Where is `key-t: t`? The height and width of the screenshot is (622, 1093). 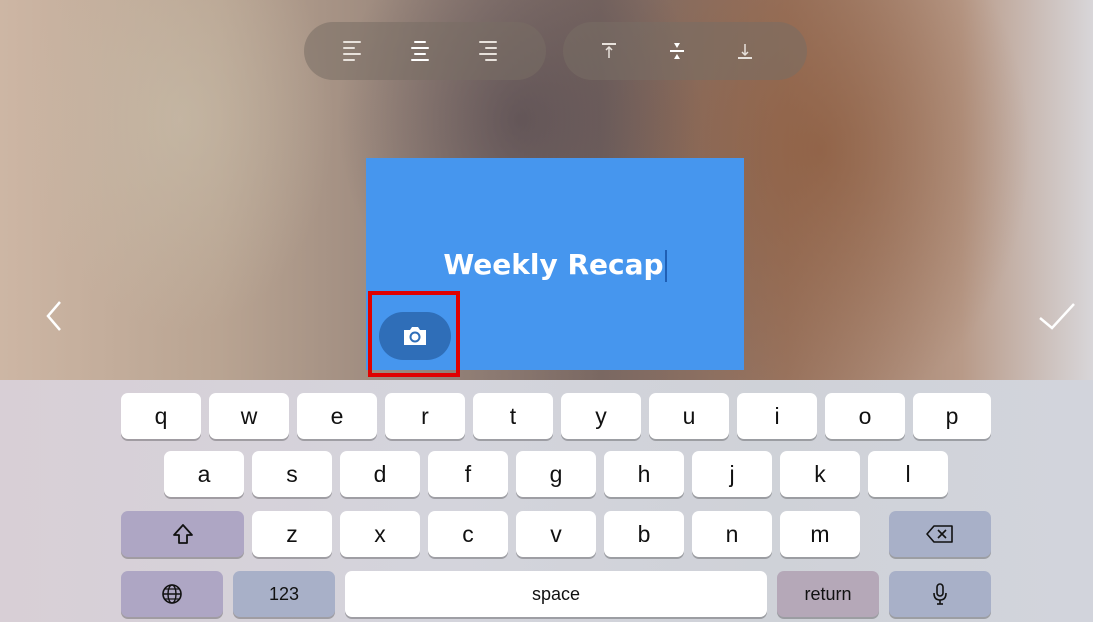
key-t: t is located at coordinates (513, 416).